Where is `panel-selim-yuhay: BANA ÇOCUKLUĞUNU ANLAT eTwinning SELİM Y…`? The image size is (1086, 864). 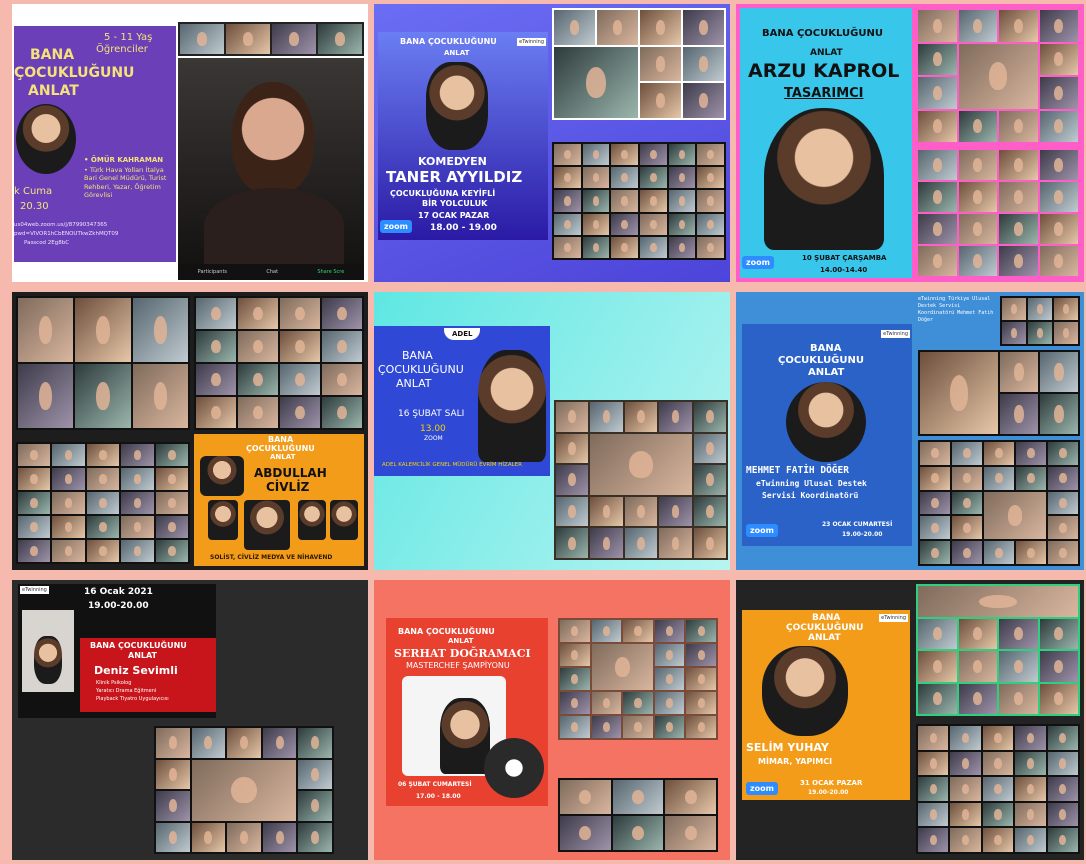
panel-selim-yuhay: BANA ÇOCUKLUĞUNU ANLAT eTwinning SELİM Y… is located at coordinates (910, 720).